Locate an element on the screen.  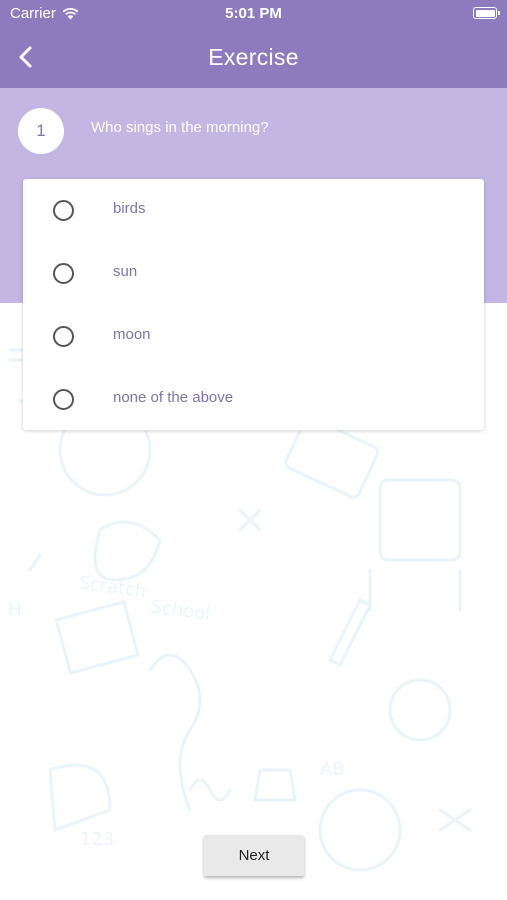
answer-option-label: birds is located at coordinates (129, 208).